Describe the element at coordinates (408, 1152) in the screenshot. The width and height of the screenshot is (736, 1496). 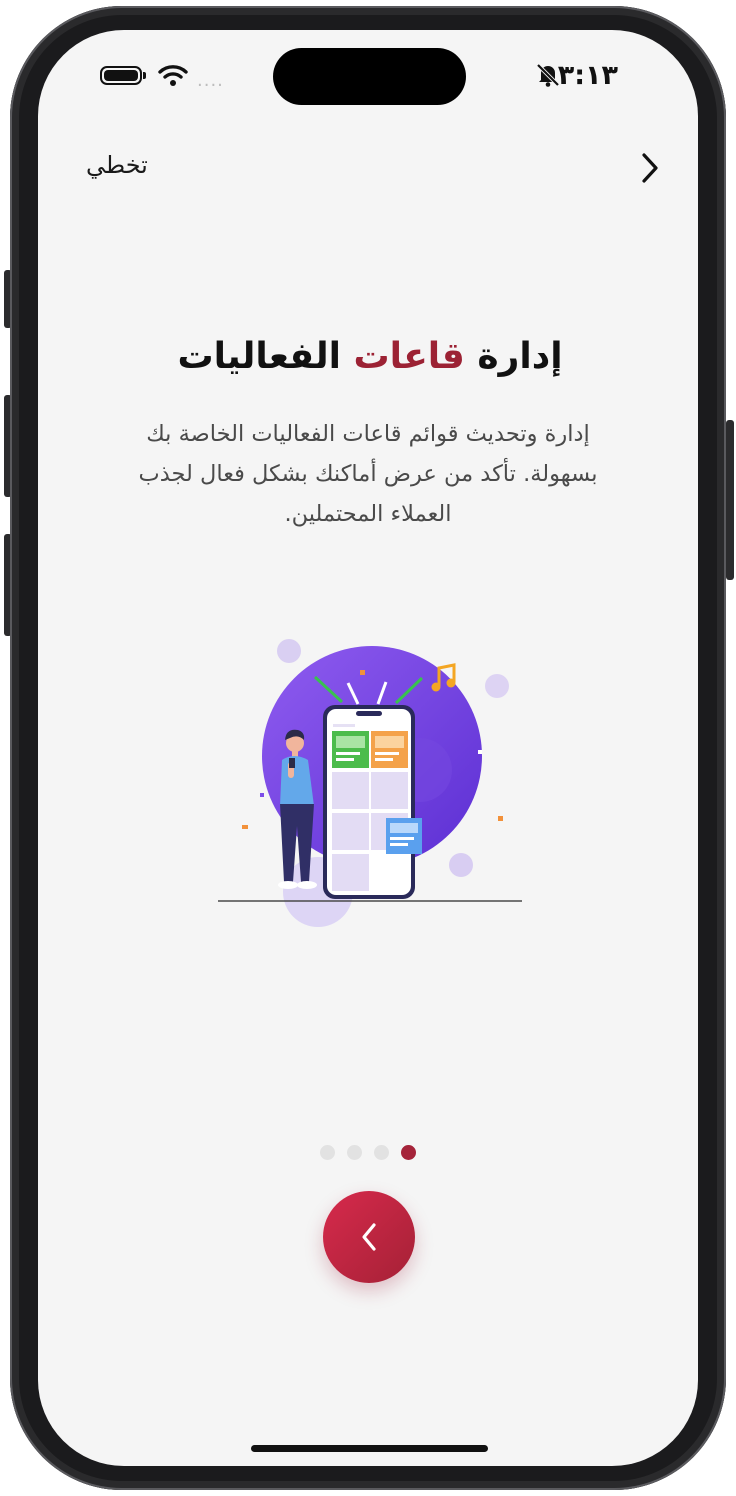
I see `page-dot-active` at that location.